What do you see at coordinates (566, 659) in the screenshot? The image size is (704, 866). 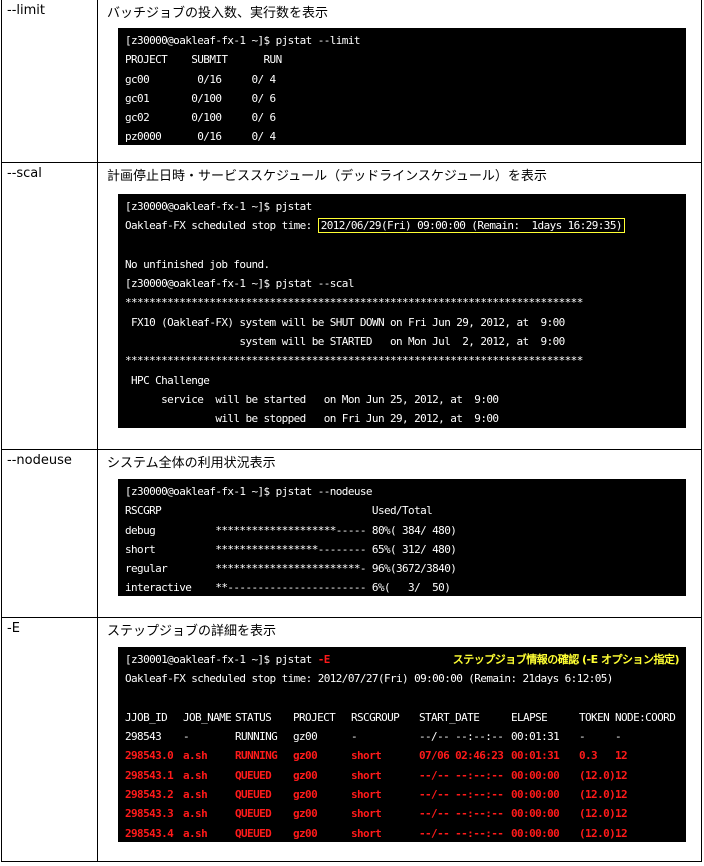 I see `annotation-label: ステップジョブ情報の確認 (-E オプション指定)` at bounding box center [566, 659].